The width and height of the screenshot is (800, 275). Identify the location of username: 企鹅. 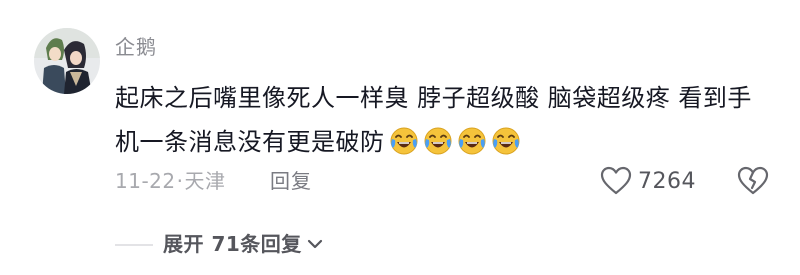
(136, 47).